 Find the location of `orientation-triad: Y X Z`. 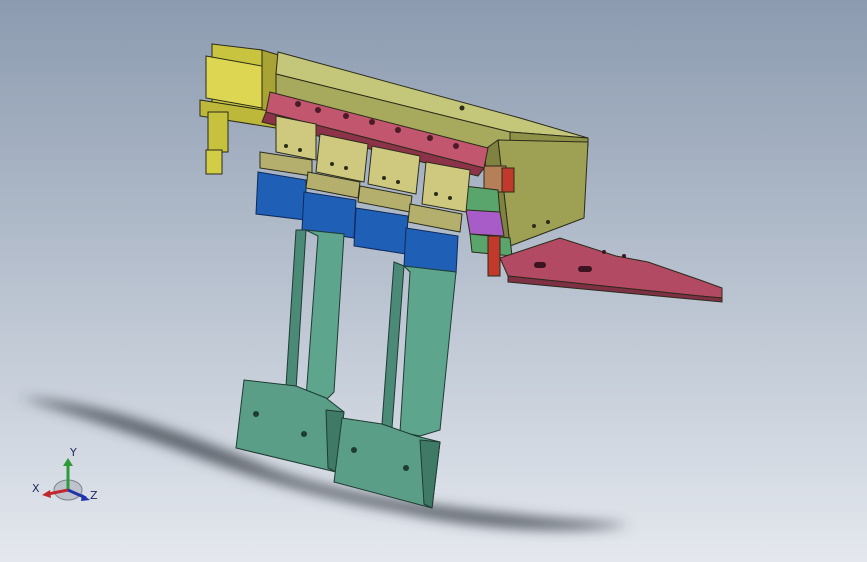

orientation-triad: Y X Z is located at coordinates (67, 478).